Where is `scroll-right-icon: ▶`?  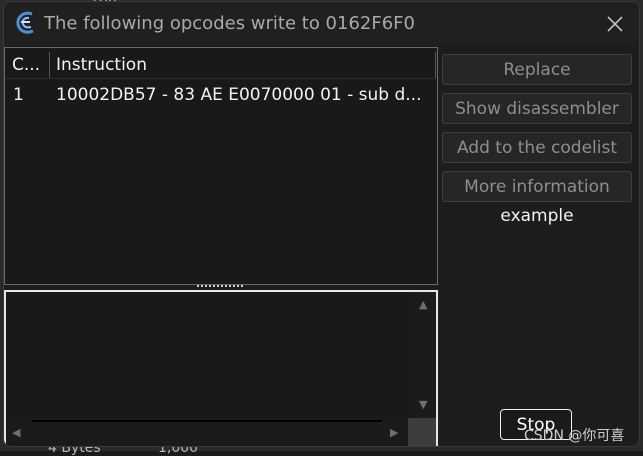
scroll-right-icon: ▶ is located at coordinates (394, 432).